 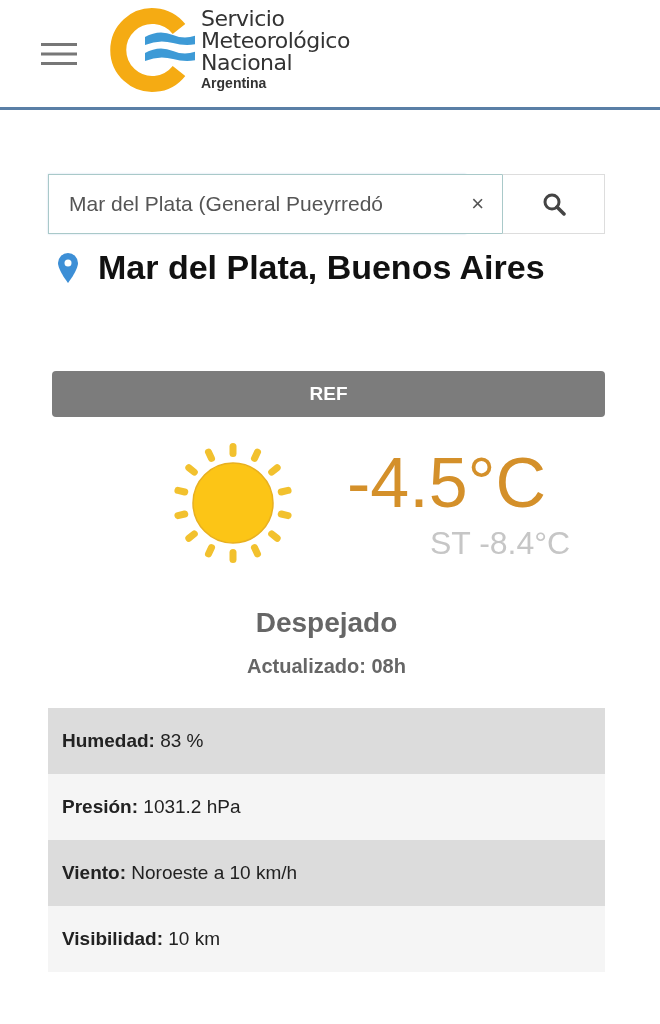 What do you see at coordinates (326, 666) in the screenshot?
I see `updated-time: Actualizado: 08h` at bounding box center [326, 666].